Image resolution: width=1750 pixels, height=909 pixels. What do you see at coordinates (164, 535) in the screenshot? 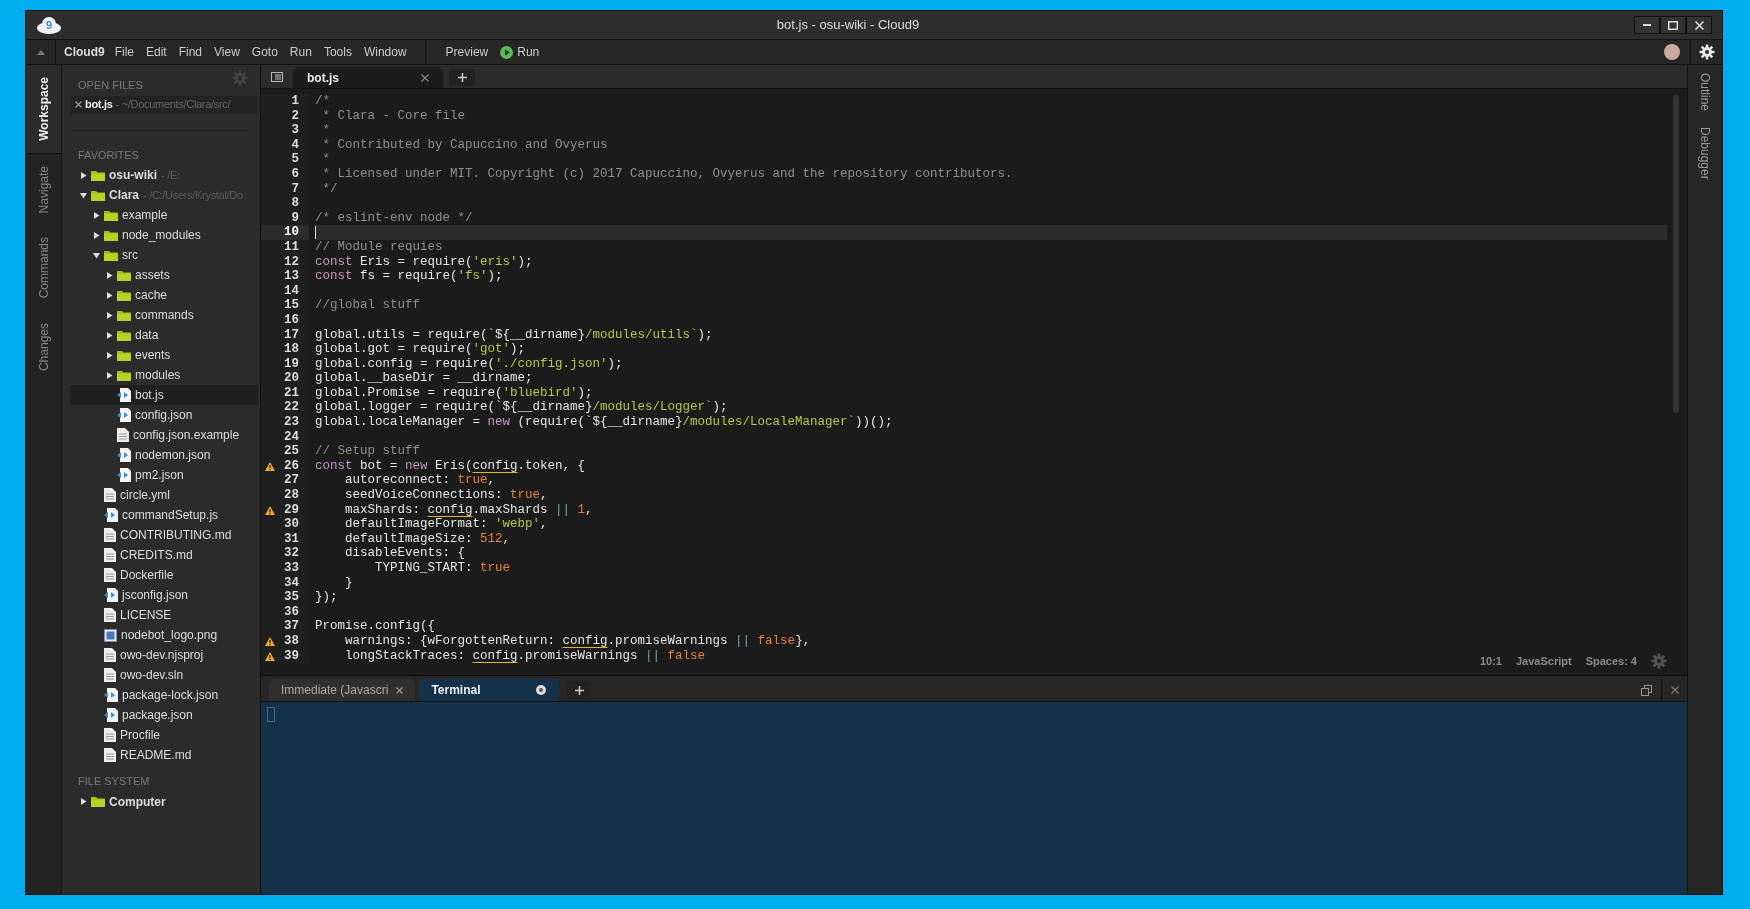
I see `tree-item: CONTRIBUTING.md` at bounding box center [164, 535].